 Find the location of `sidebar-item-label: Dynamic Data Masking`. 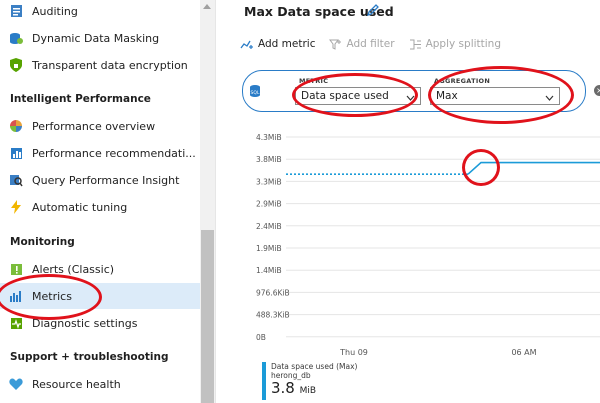

sidebar-item-label: Dynamic Data Masking is located at coordinates (96, 38).